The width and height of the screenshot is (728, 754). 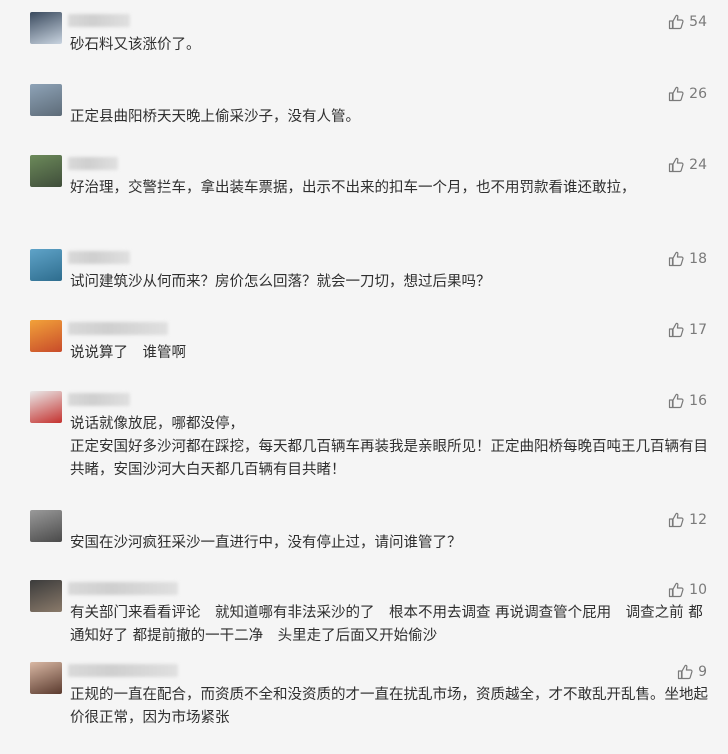 What do you see at coordinates (698, 94) in the screenshot?
I see `like-count: 26` at bounding box center [698, 94].